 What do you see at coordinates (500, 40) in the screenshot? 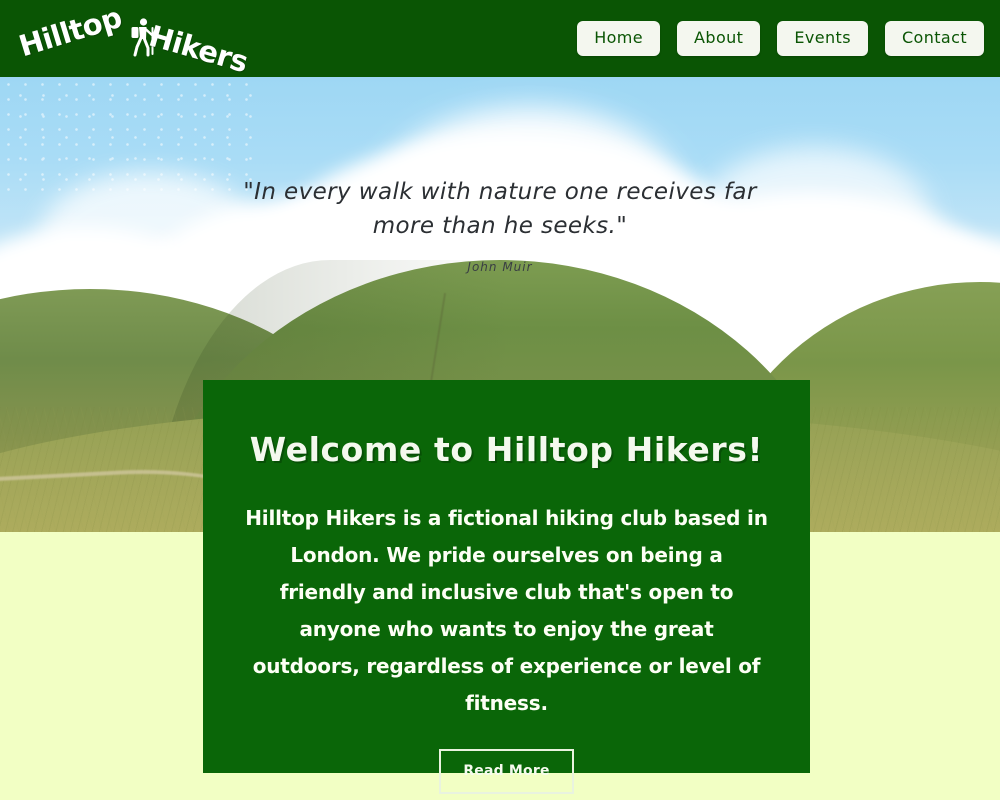
I see `site-header: Hilltop Hikers Home About Events Contact` at bounding box center [500, 40].